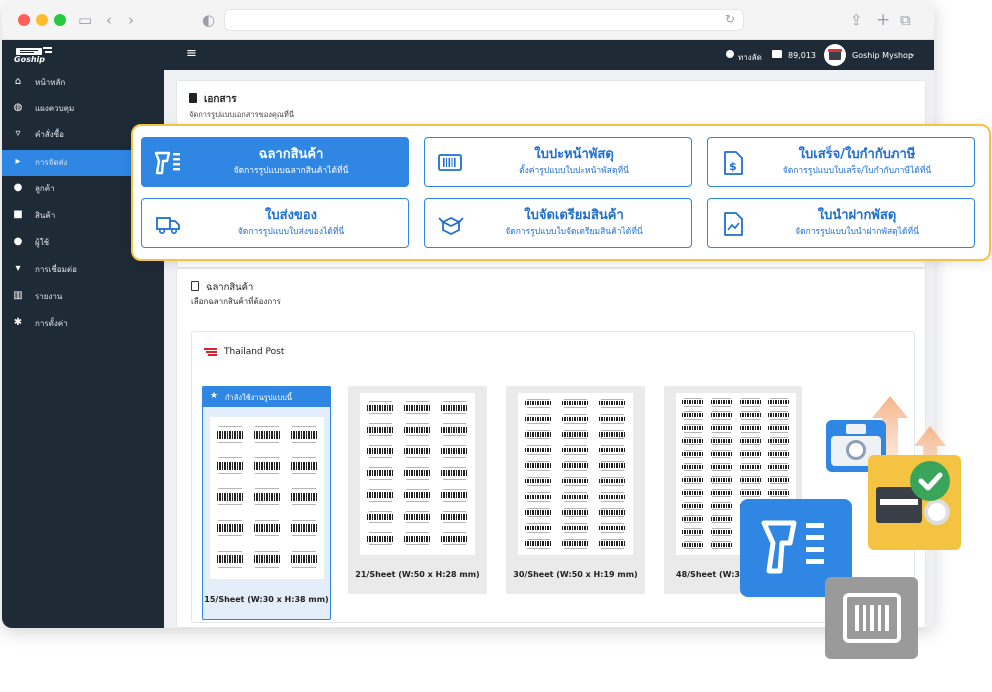 This screenshot has height=692, width=992. Describe the element at coordinates (18, 214) in the screenshot. I see `box-icon: ■` at that location.